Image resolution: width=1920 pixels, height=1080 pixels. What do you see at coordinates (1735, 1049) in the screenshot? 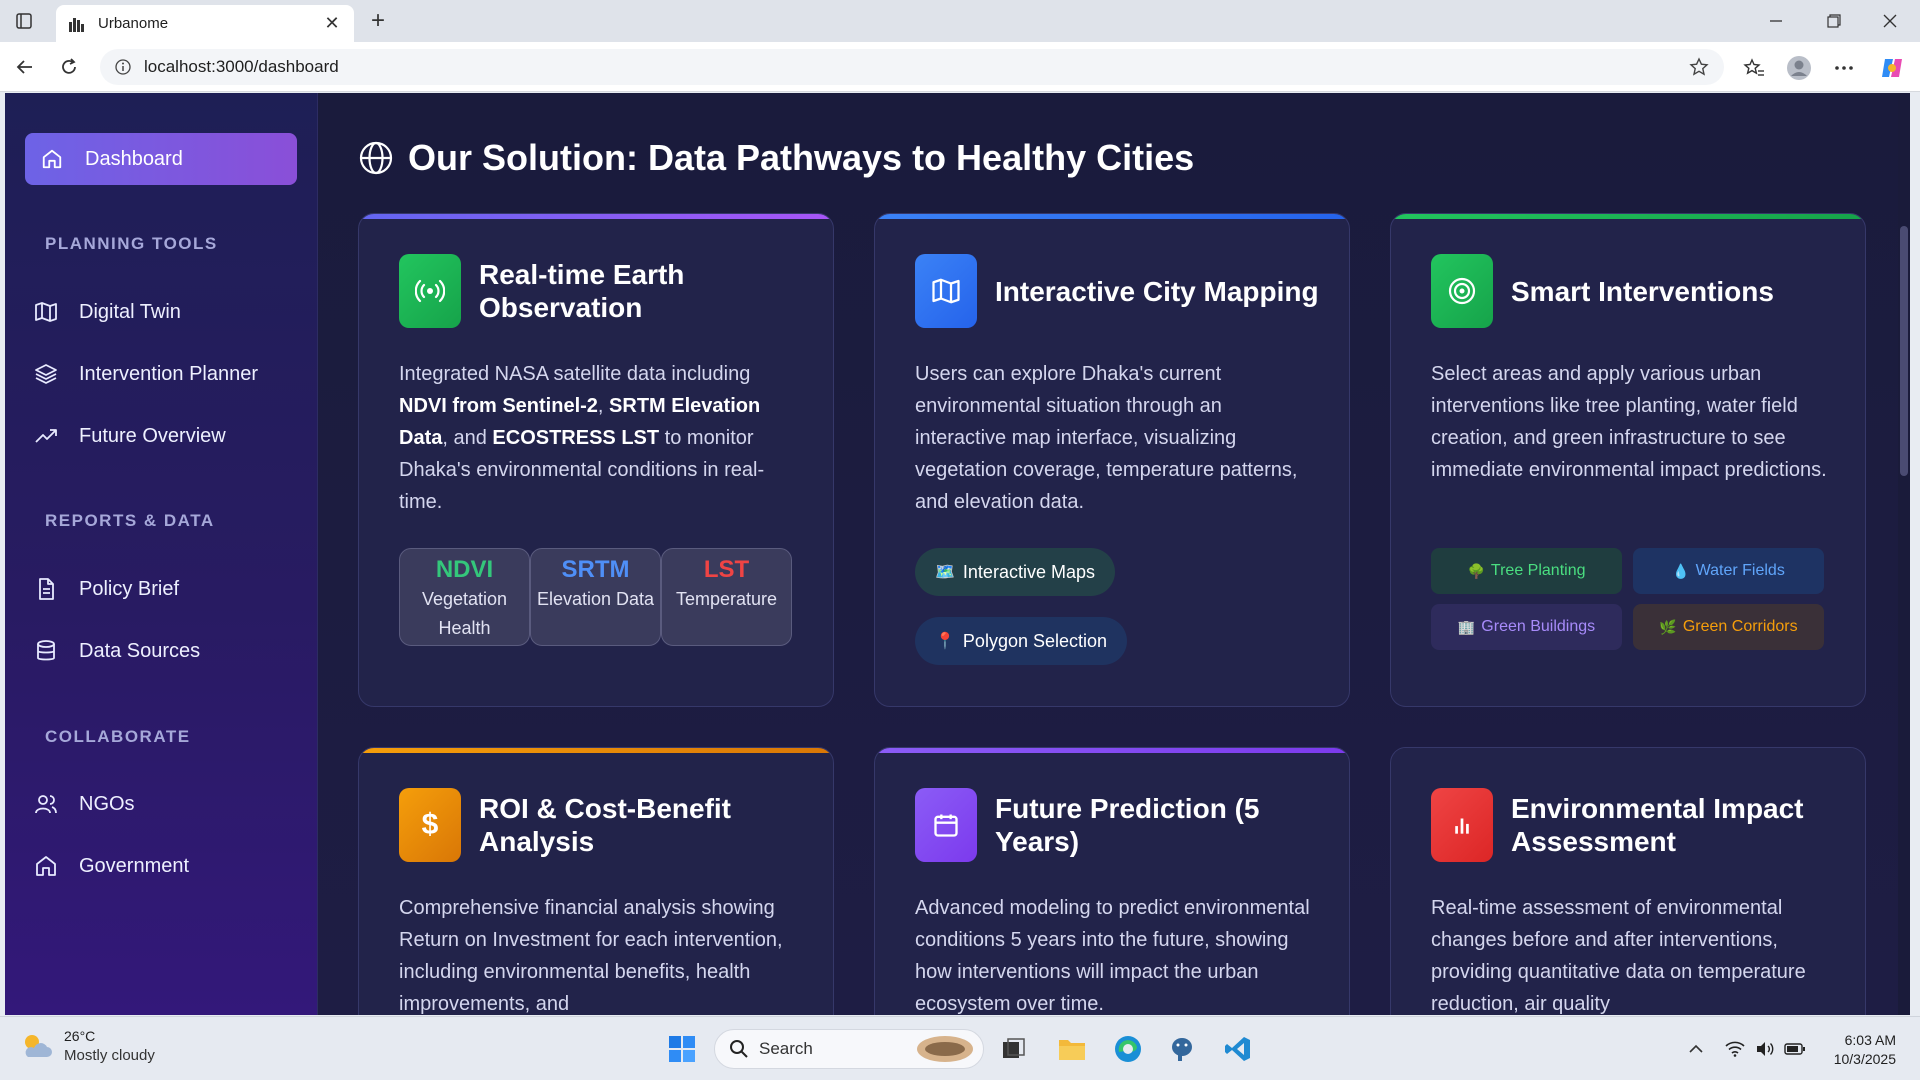
I see `wifi-icon` at bounding box center [1735, 1049].